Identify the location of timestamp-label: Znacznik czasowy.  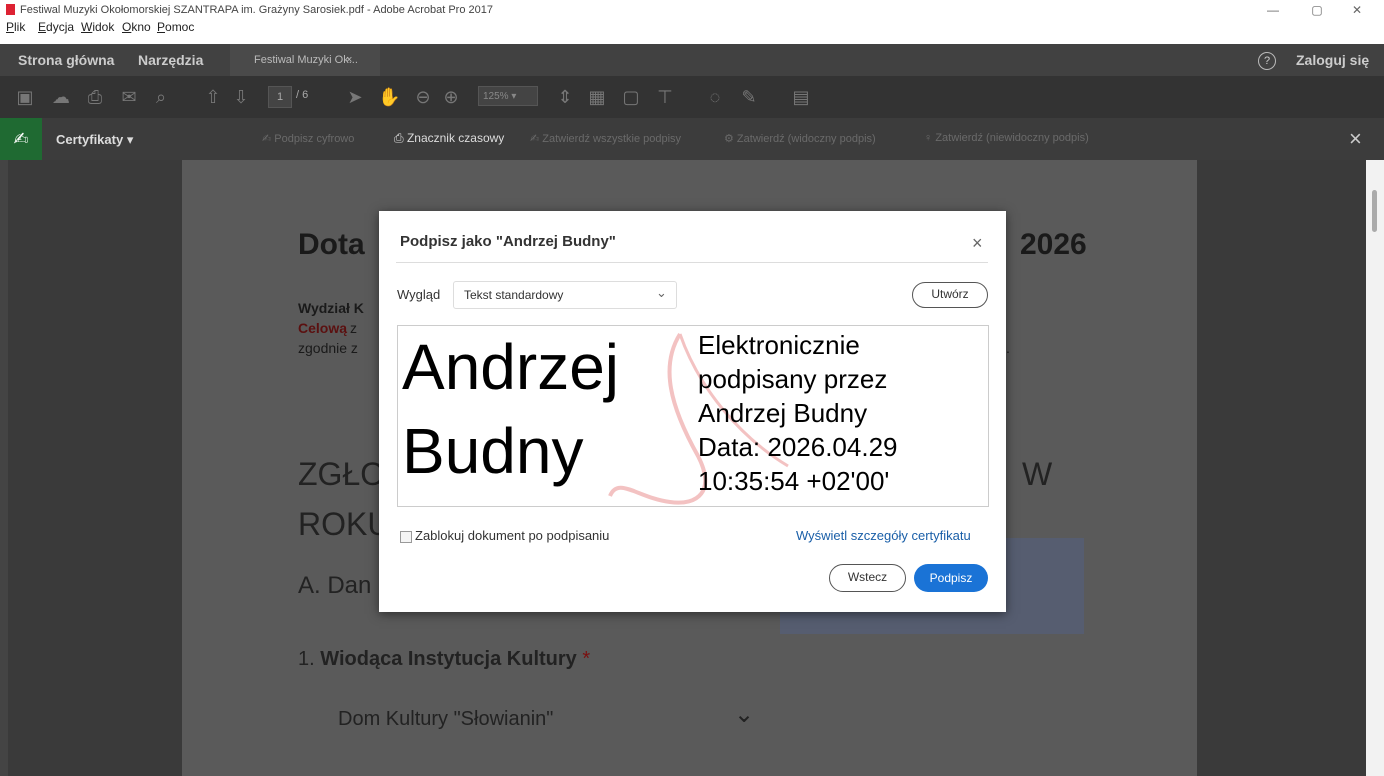
(455, 138).